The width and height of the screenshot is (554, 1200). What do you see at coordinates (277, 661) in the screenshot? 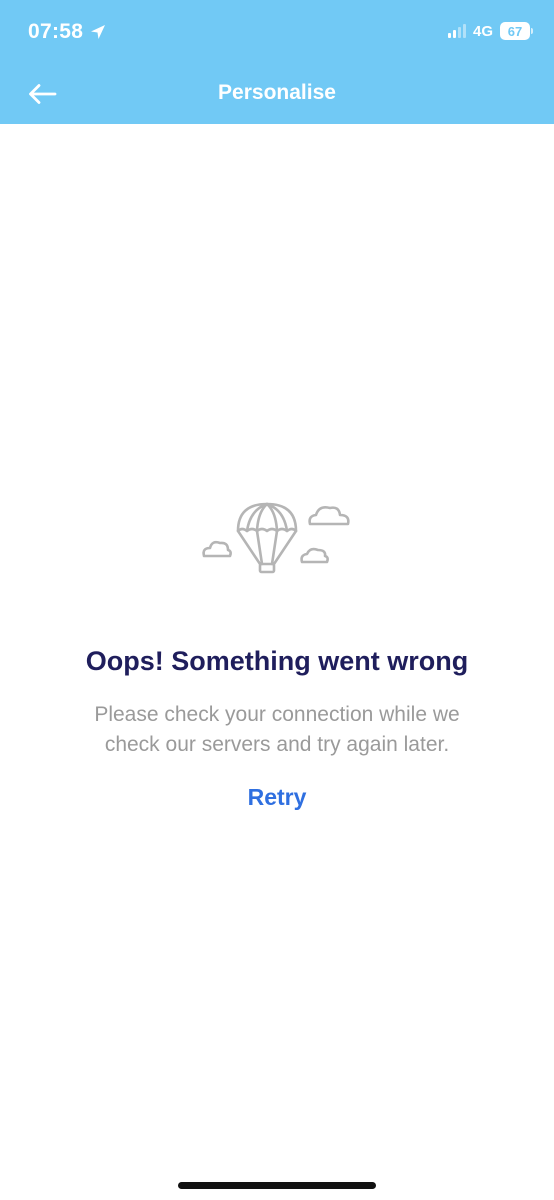
I see `error-title: Oops! Something went wrong` at bounding box center [277, 661].